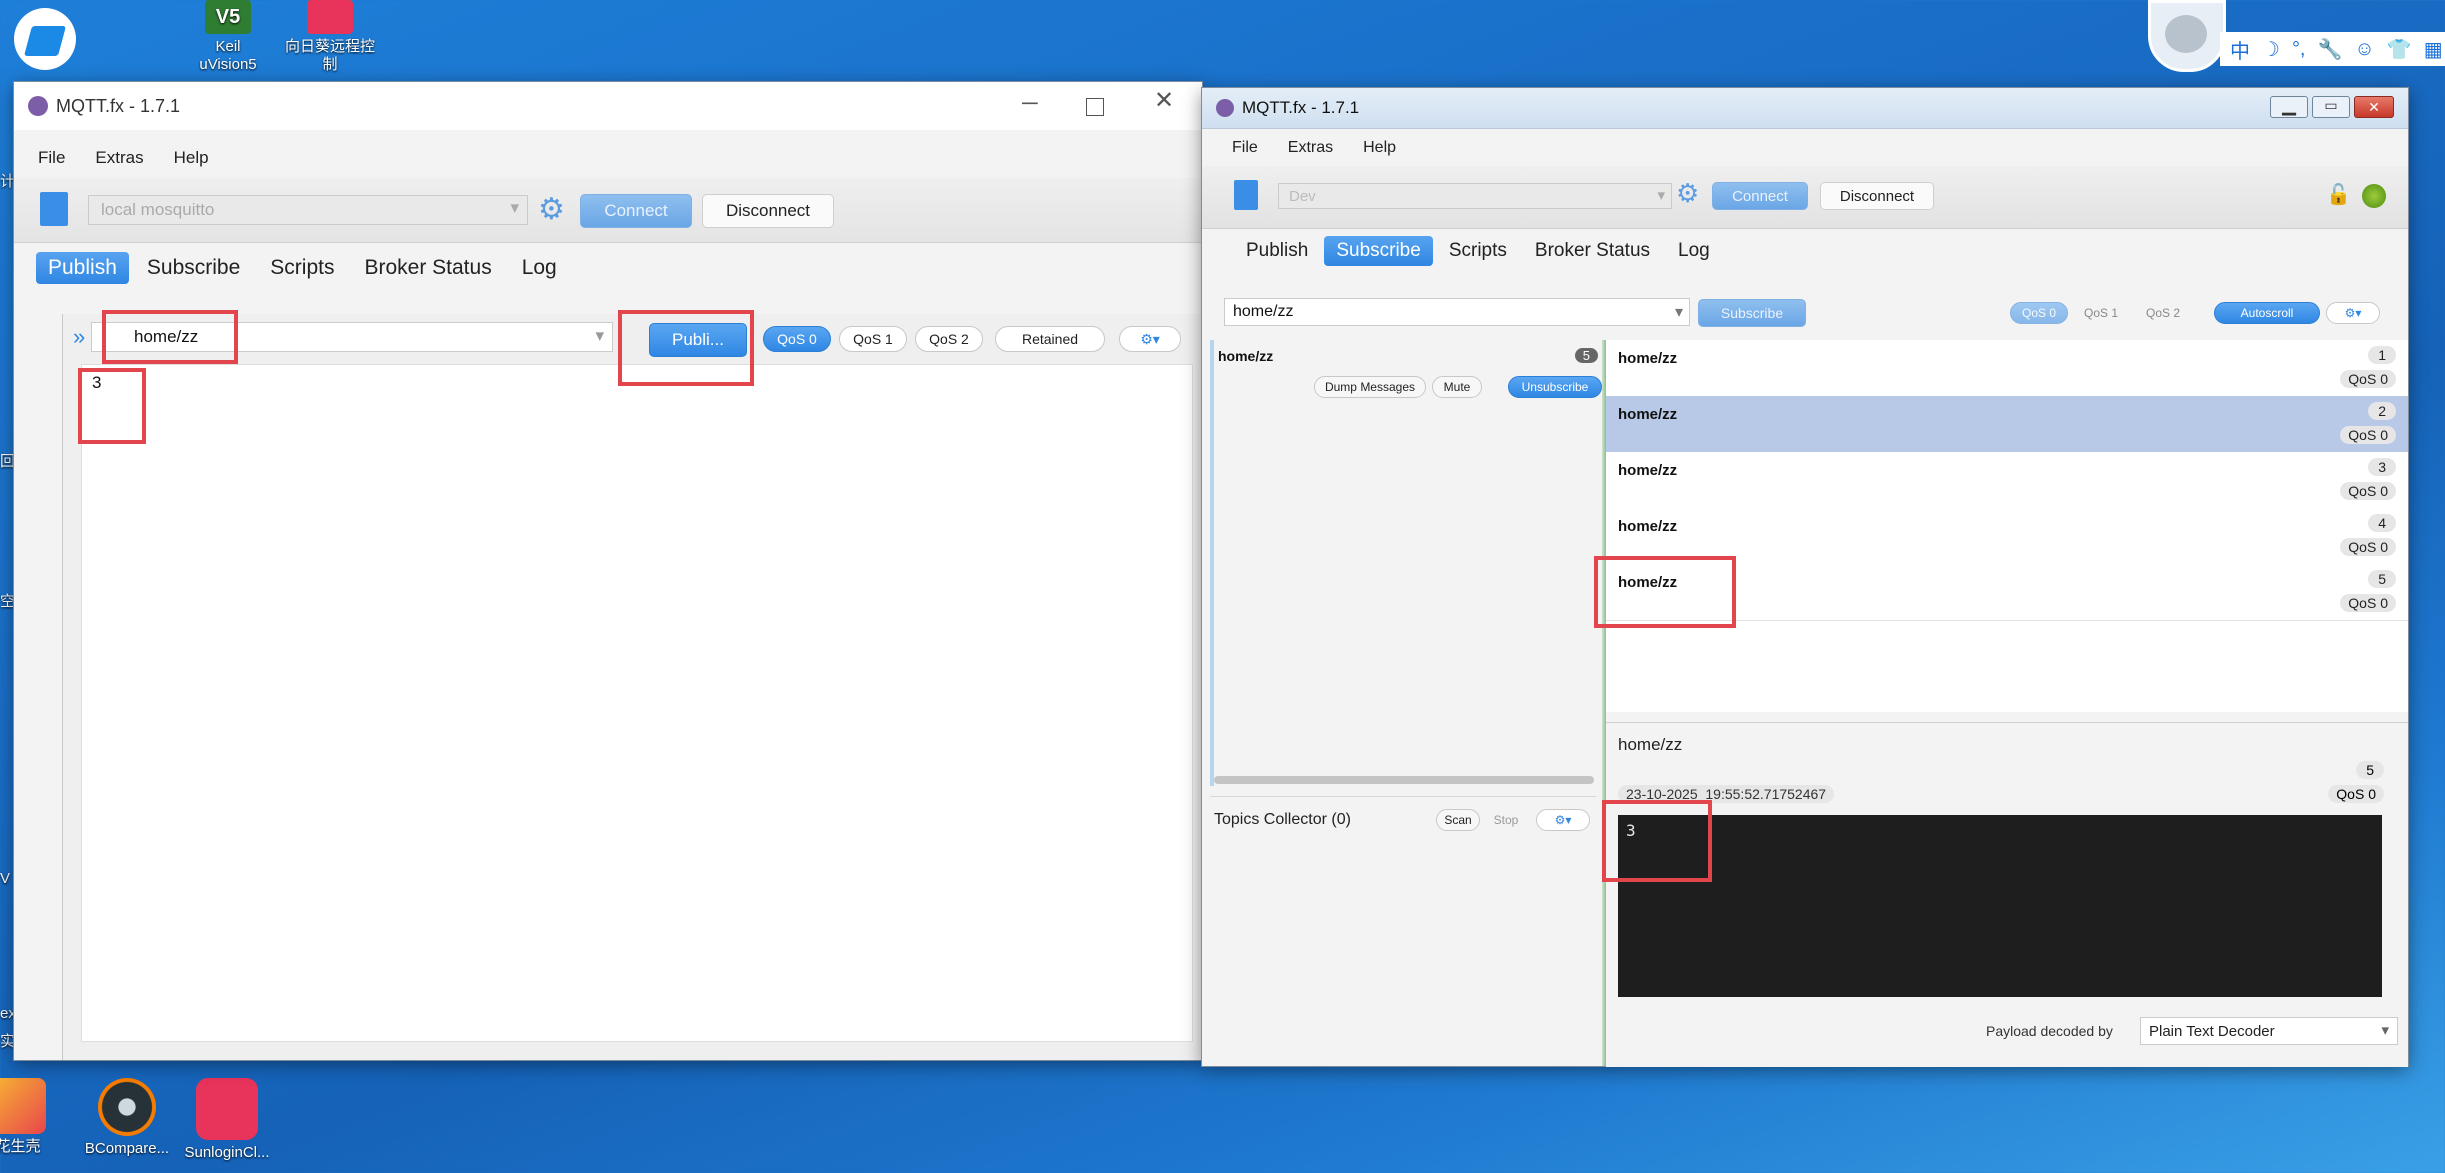 The height and width of the screenshot is (1173, 2445). Describe the element at coordinates (2187, 36) in the screenshot. I see `ime-avatar` at that location.